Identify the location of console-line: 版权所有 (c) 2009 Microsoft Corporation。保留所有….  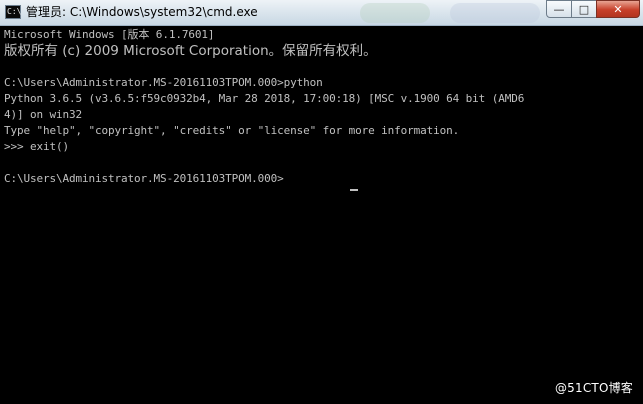
(190, 51).